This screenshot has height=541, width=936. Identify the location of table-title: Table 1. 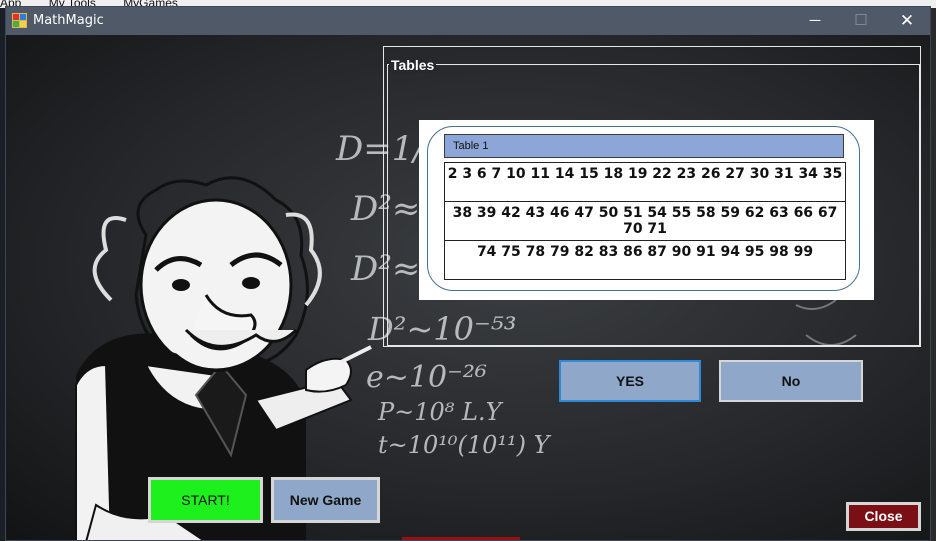
(644, 146).